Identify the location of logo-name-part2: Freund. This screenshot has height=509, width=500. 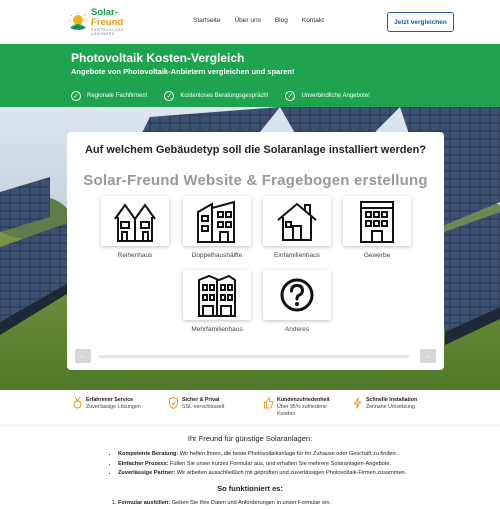
(107, 22).